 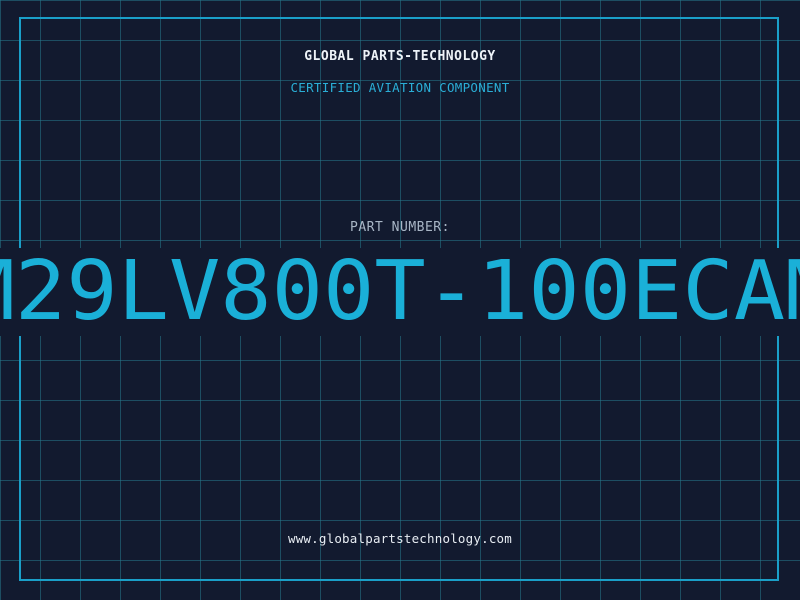 I want to click on brand-title: GLOBAL PARTS-TECHNOLOGY, so click(x=400, y=56).